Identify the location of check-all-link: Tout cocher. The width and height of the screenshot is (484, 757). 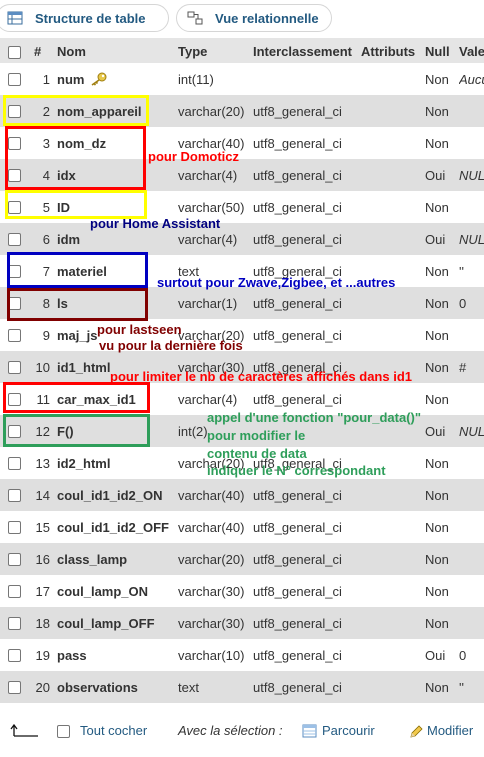
(113, 730).